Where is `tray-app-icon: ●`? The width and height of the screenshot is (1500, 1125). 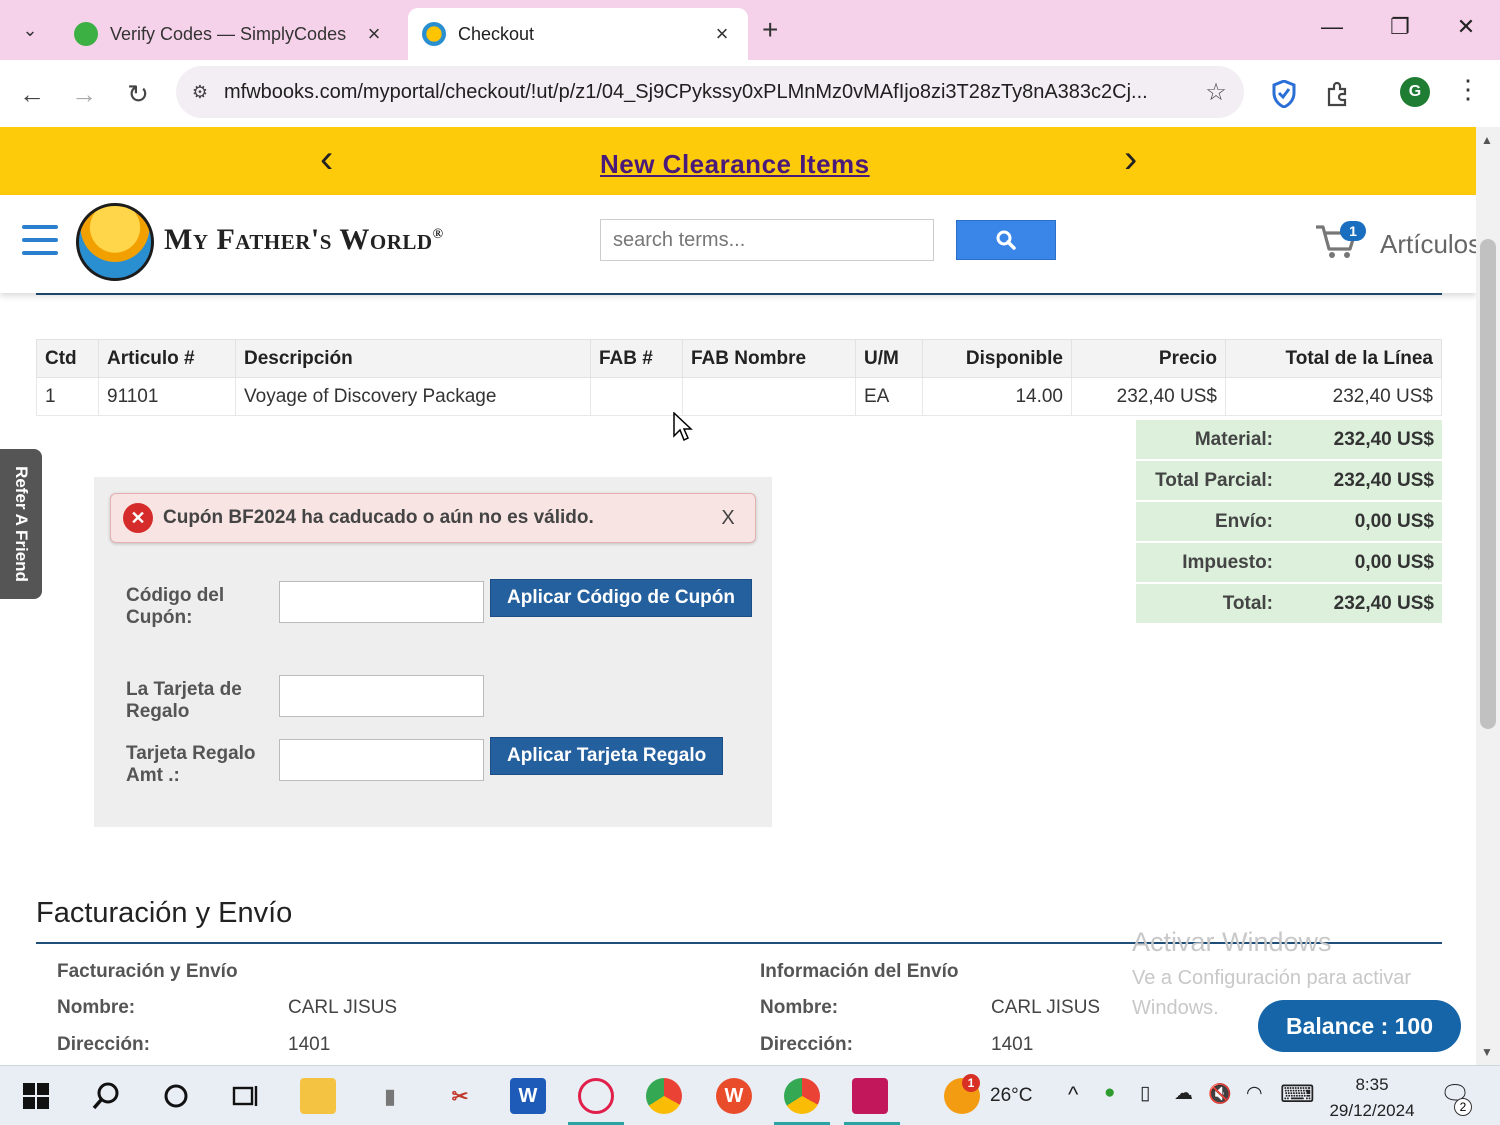 tray-app-icon: ● is located at coordinates (1109, 1093).